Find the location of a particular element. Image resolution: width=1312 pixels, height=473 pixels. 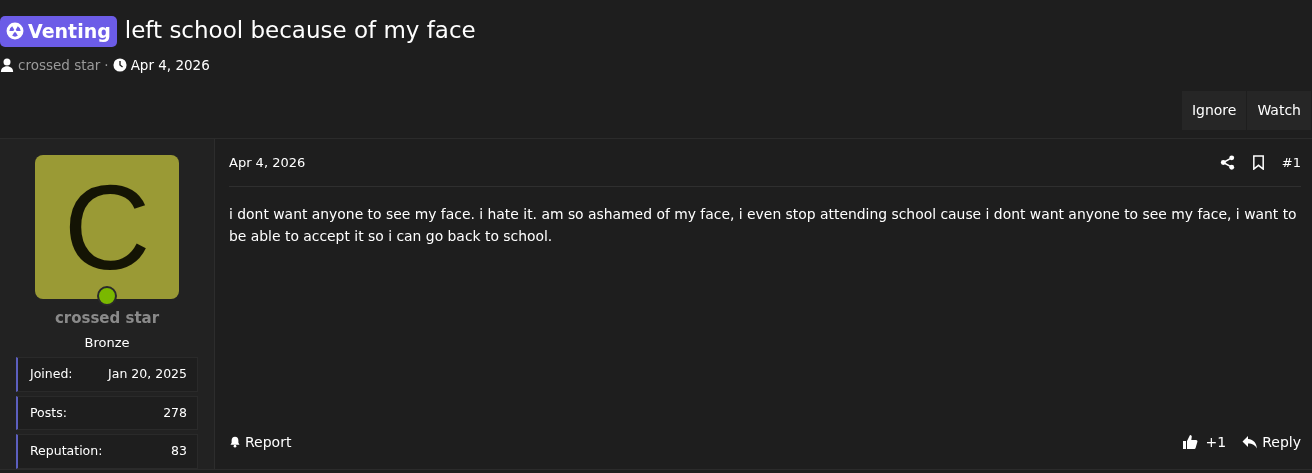

radiation-icon is located at coordinates (15, 31).